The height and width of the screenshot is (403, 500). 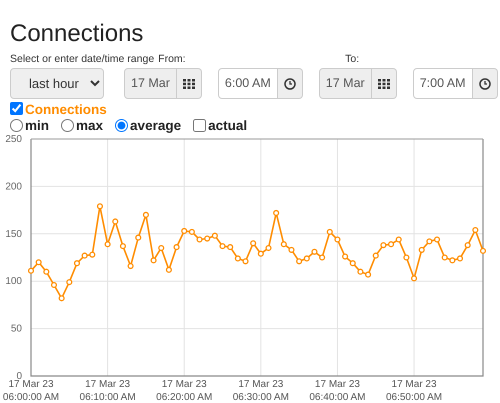 What do you see at coordinates (184, 391) in the screenshot?
I see `x-tick-label: 17 Mar 23 06:20:00 AM` at bounding box center [184, 391].